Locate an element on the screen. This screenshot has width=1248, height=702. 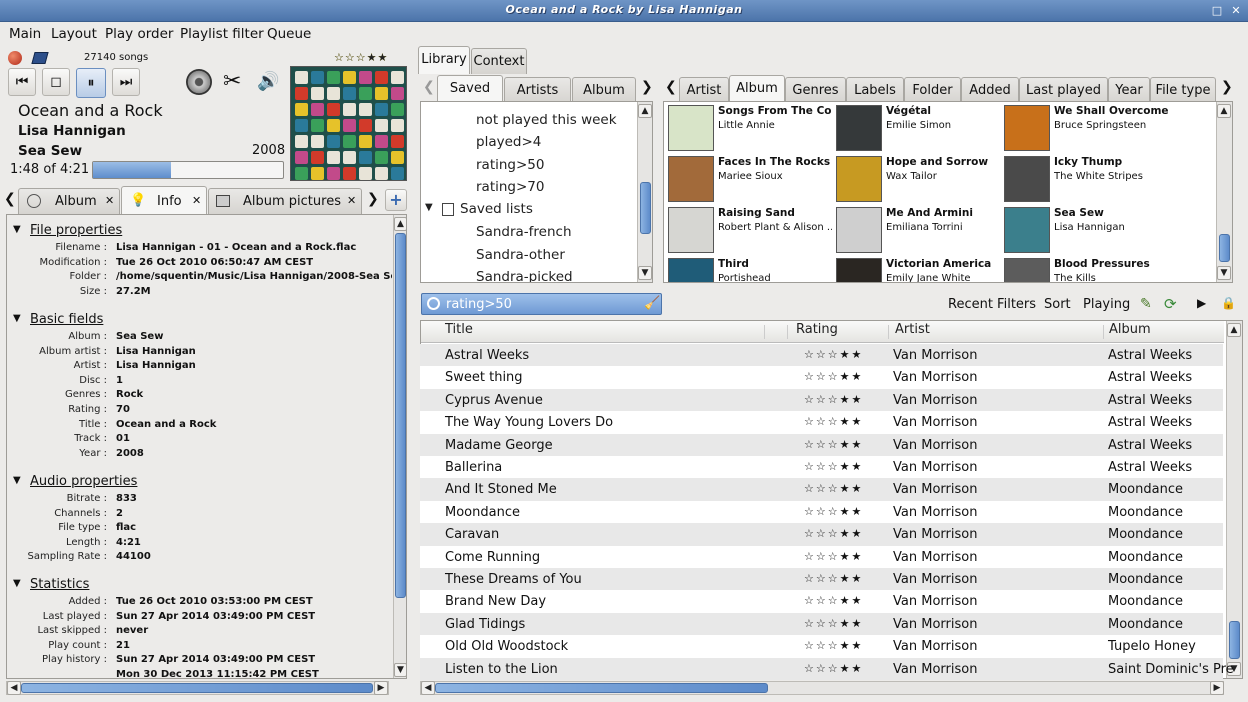
tab-browse-added: Added is located at coordinates (990, 90).